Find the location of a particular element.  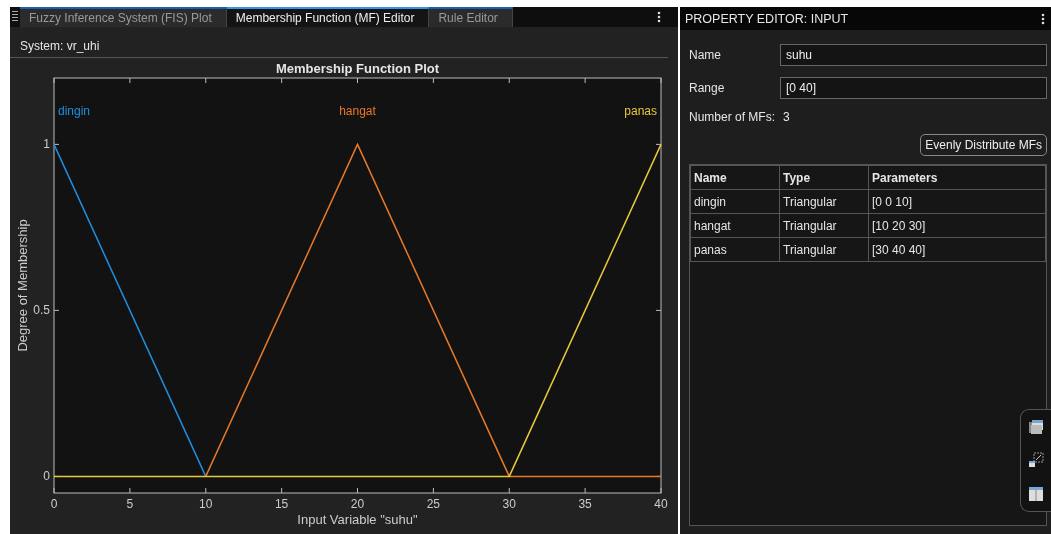

x-tick-label: 35 is located at coordinates (585, 504).